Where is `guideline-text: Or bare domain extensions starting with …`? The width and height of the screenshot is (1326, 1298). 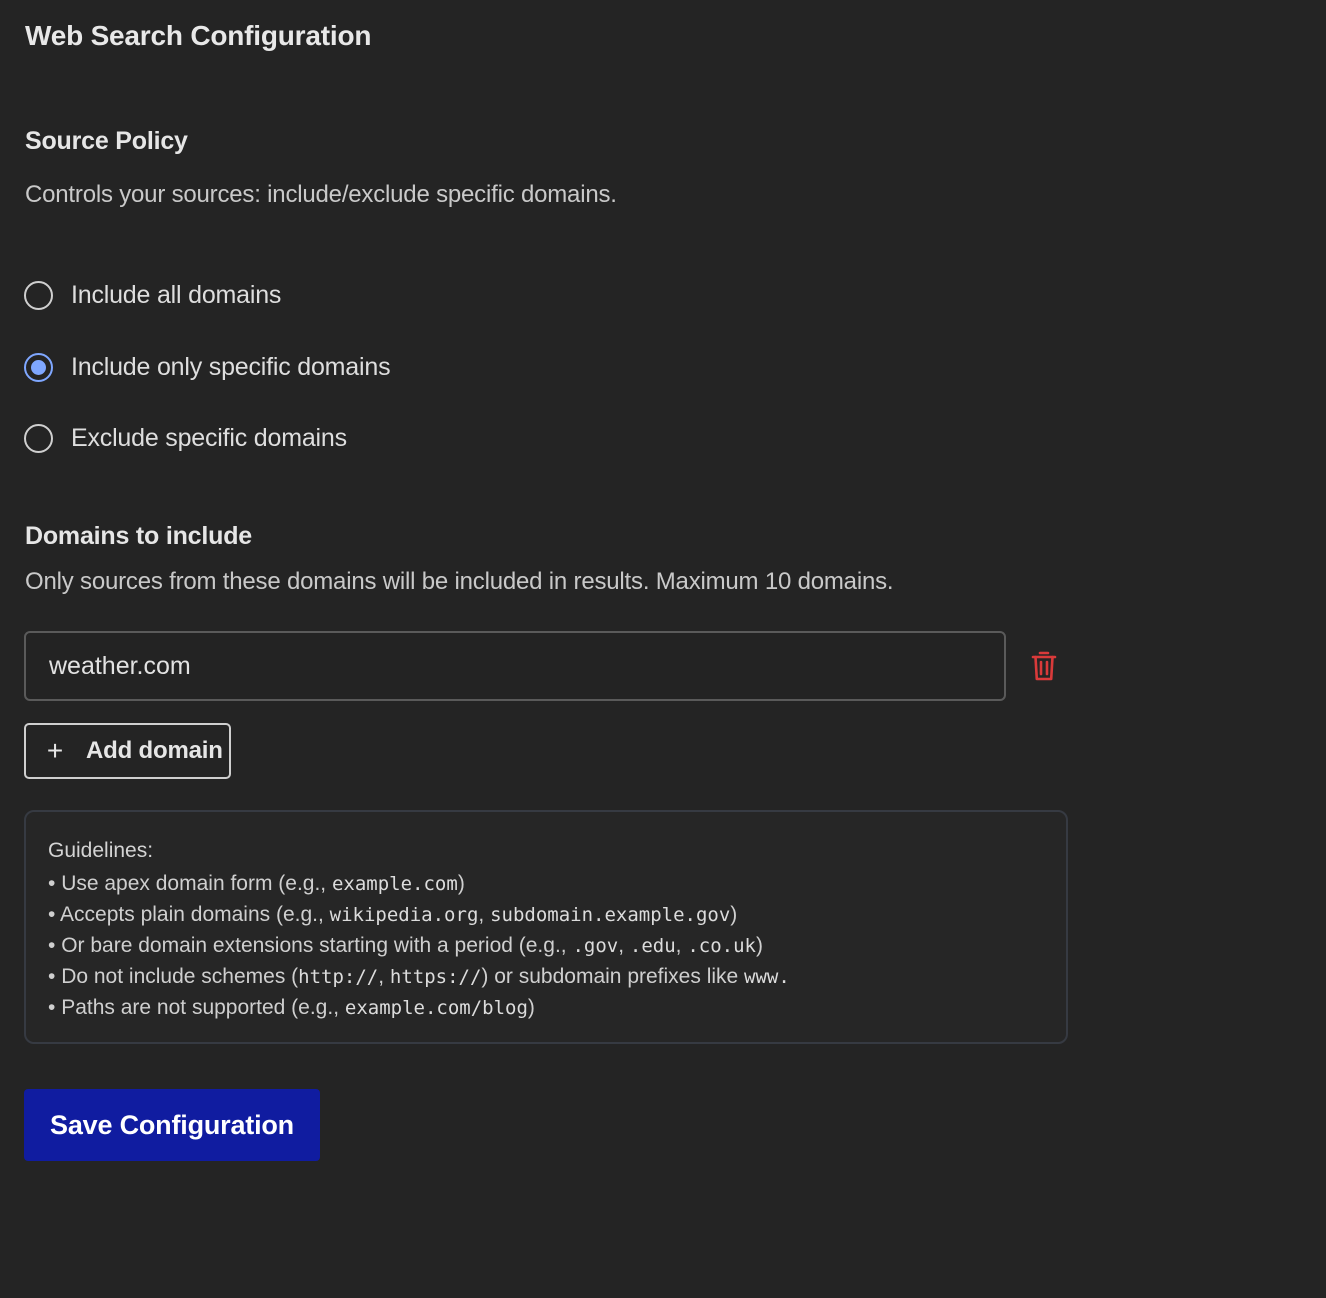
guideline-text: Or bare domain extensions starting with … is located at coordinates (314, 945).